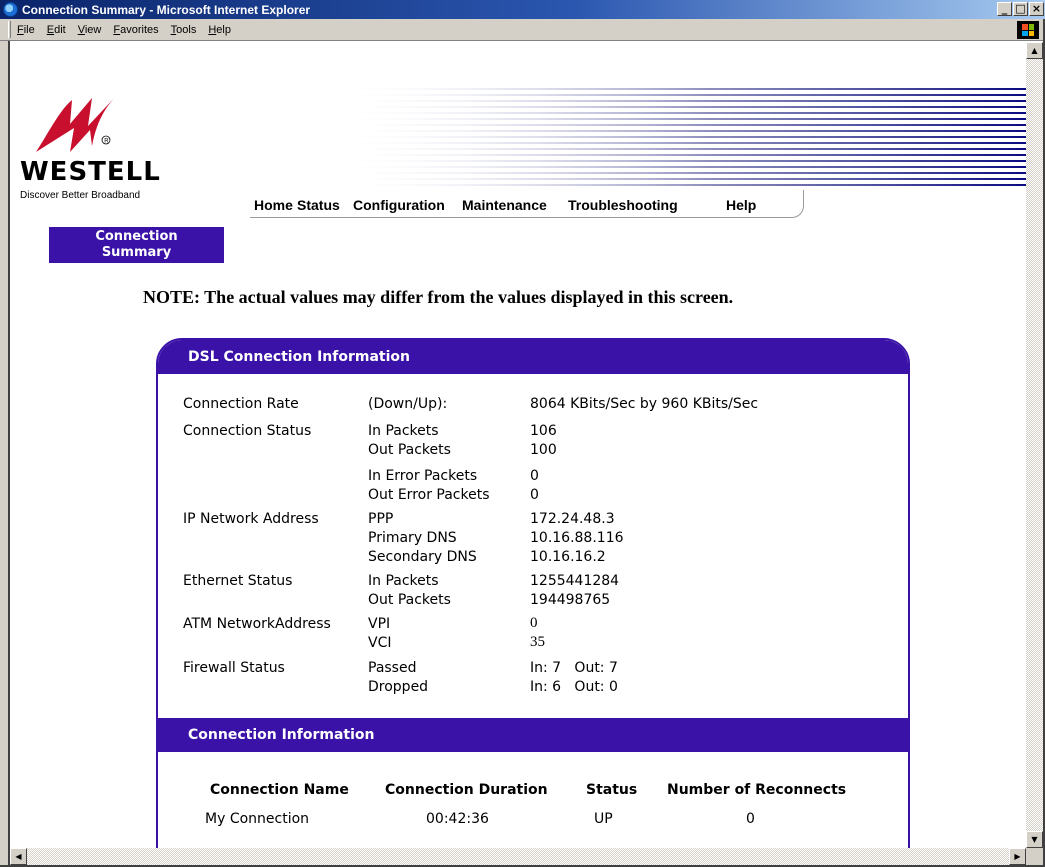 The image size is (1045, 867). I want to click on sub-secondary-dns: Secondary DNS, so click(422, 557).